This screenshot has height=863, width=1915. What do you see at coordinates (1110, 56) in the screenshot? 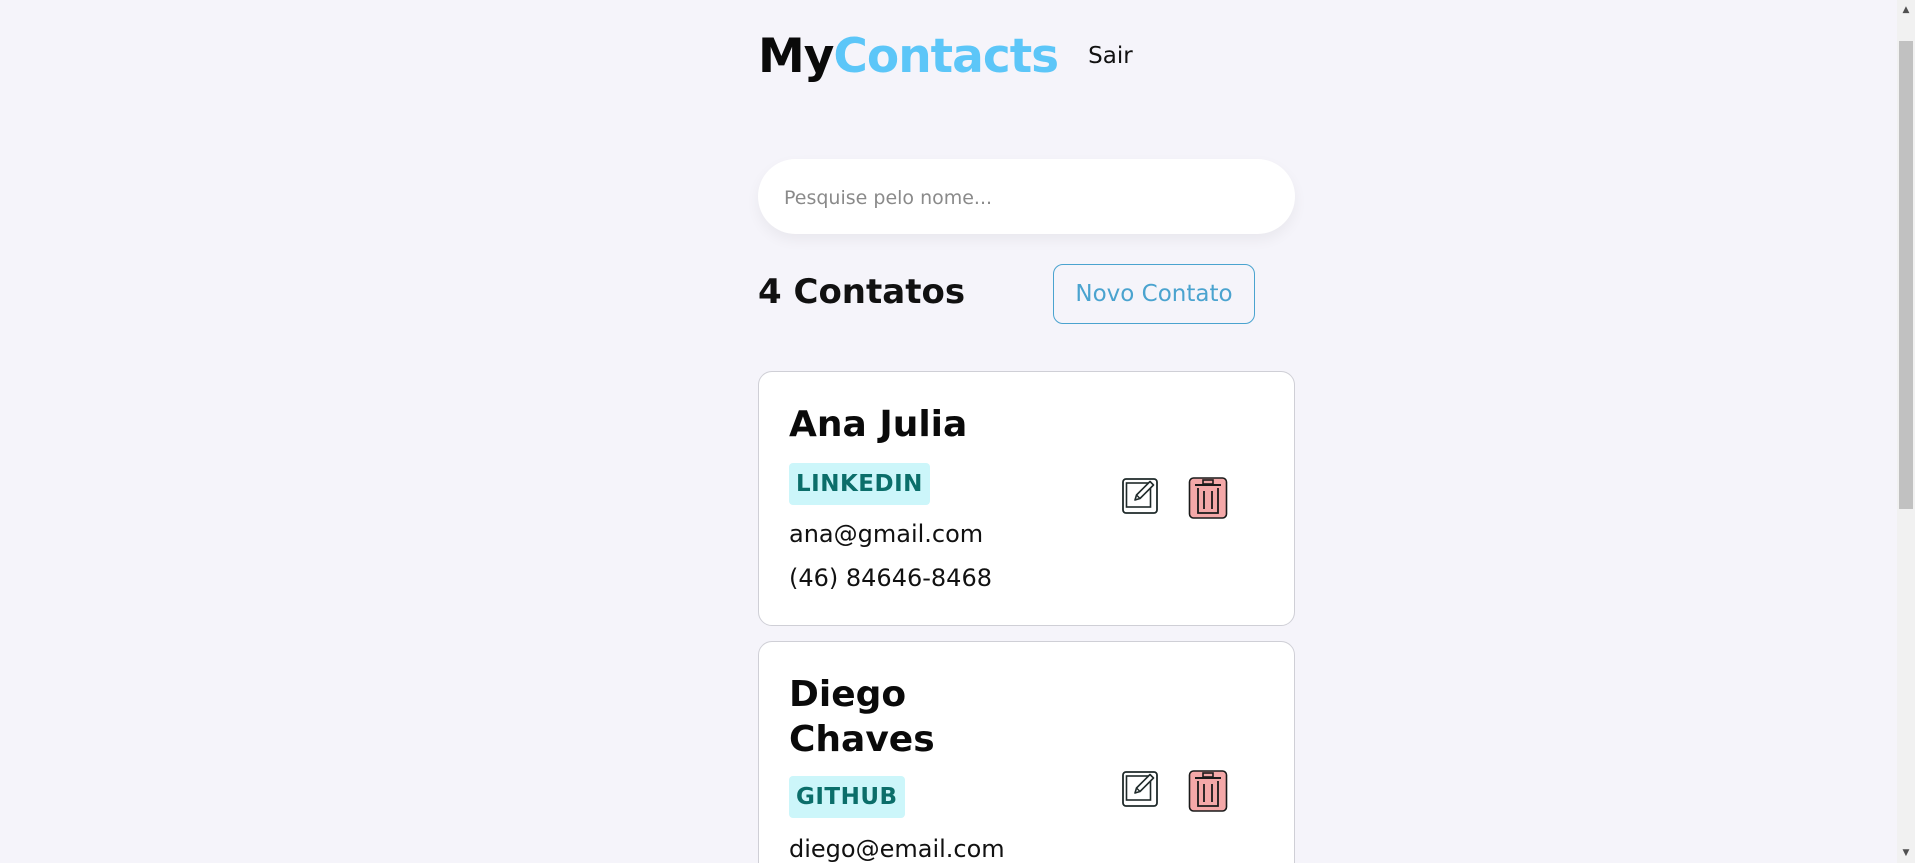
I see `logout-link: Sair` at bounding box center [1110, 56].